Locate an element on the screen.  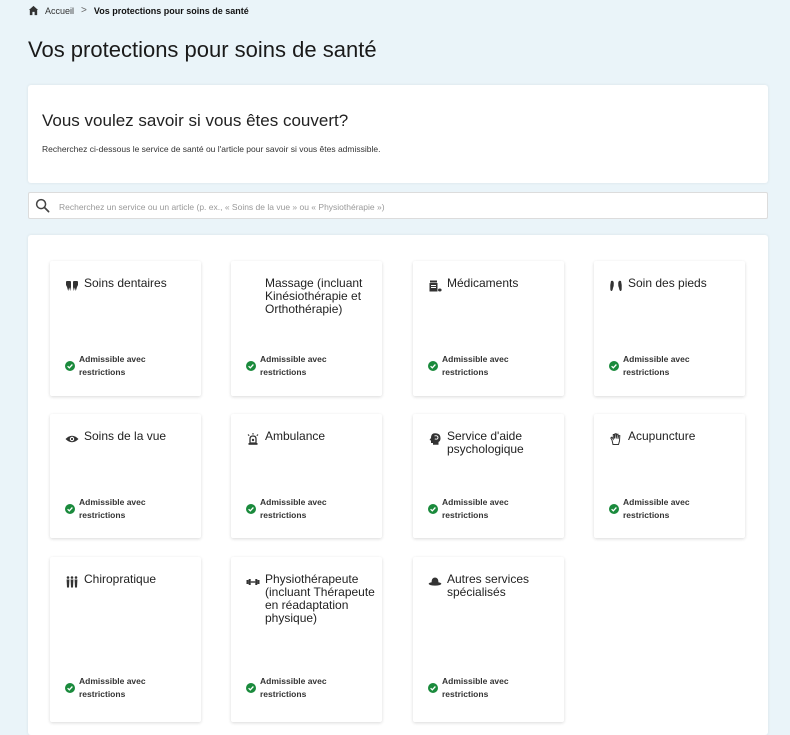
hat-icon is located at coordinates (435, 581).